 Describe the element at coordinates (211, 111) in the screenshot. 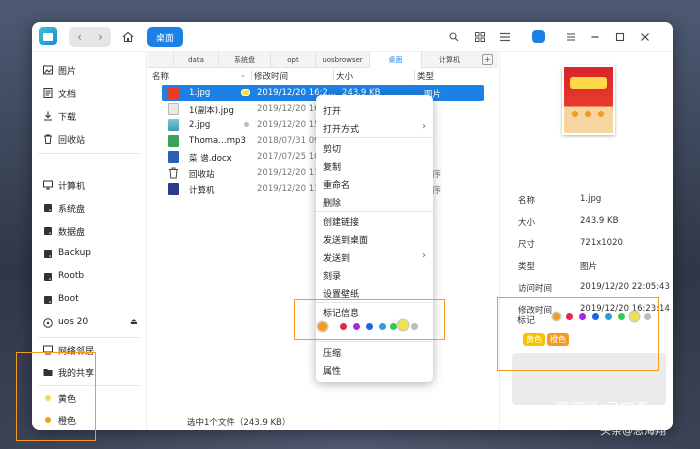

I see `file-name: 1(副本).jpg` at that location.